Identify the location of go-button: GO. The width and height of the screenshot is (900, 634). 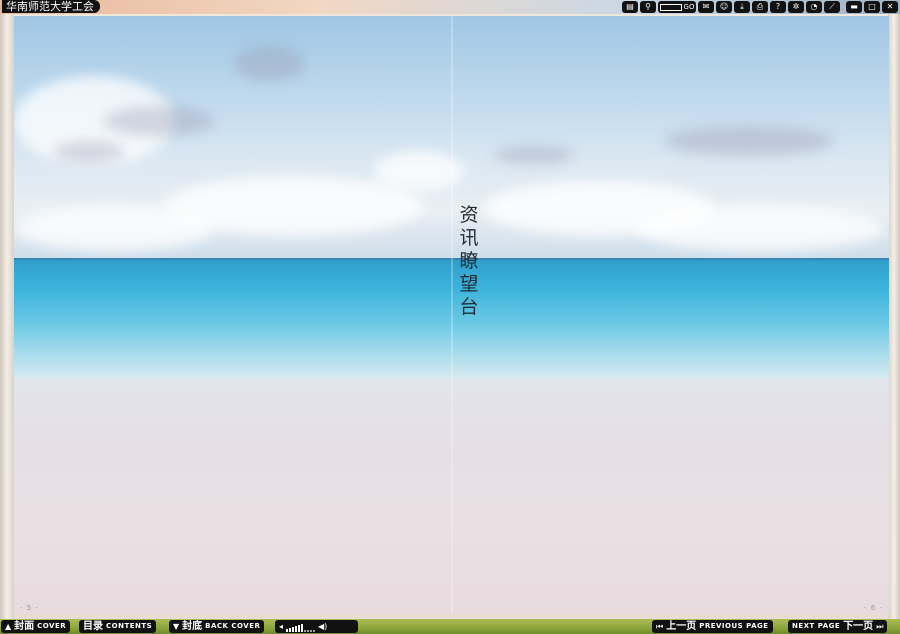
(689, 7).